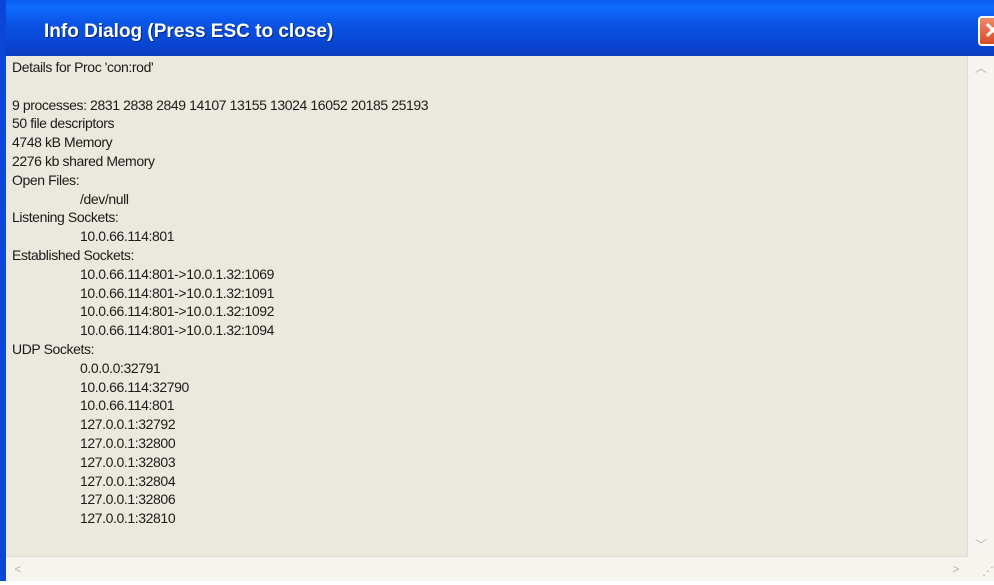 The height and width of the screenshot is (585, 994). Describe the element at coordinates (127, 236) in the screenshot. I see `listening-socket-item: 10.0.66.114:801` at that location.